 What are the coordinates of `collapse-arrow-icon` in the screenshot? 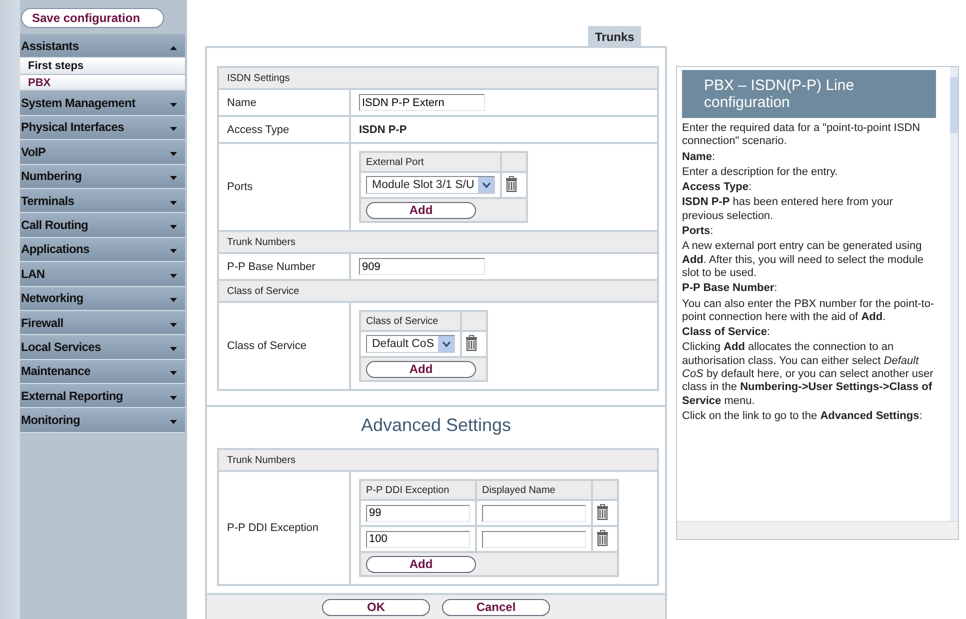 It's located at (173, 48).